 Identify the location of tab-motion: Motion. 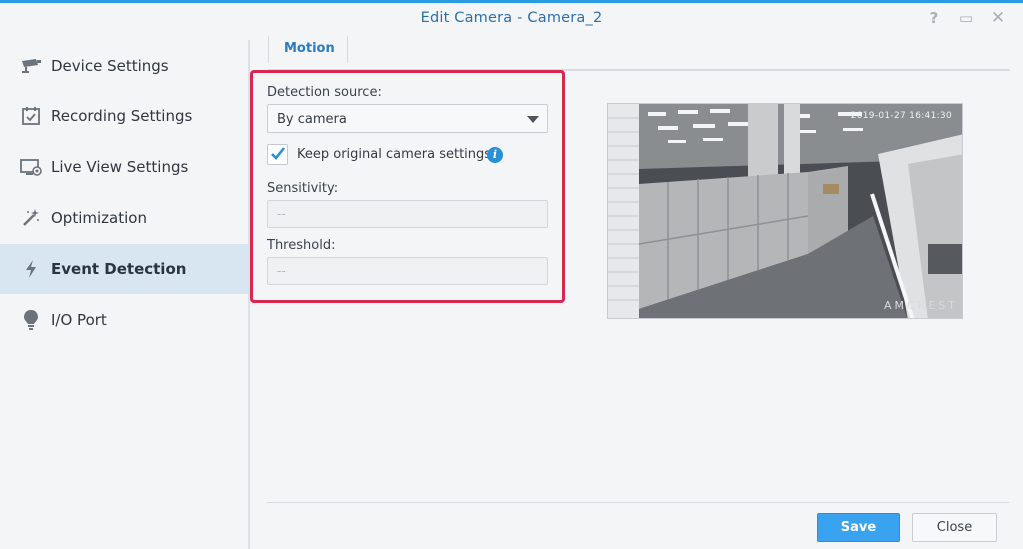
(308, 51).